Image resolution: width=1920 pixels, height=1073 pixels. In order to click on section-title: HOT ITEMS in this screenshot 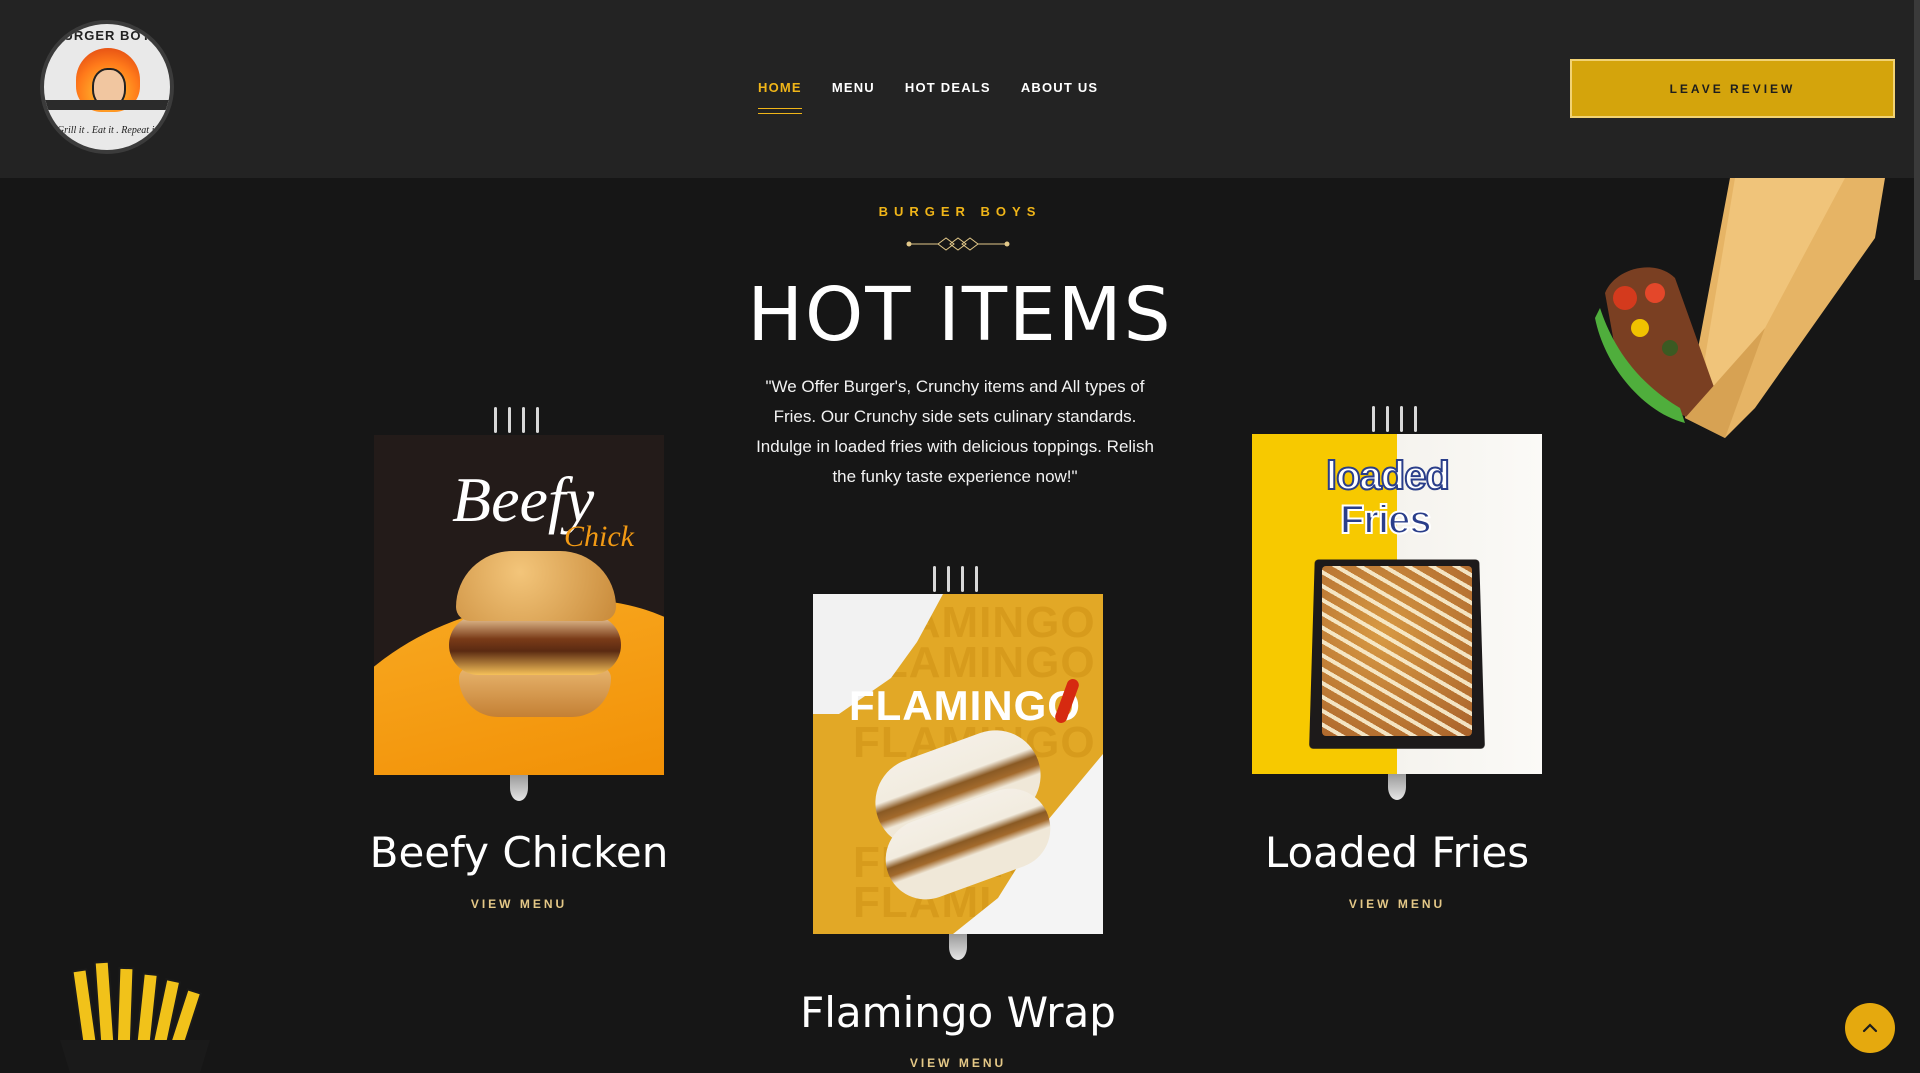, I will do `click(960, 315)`.